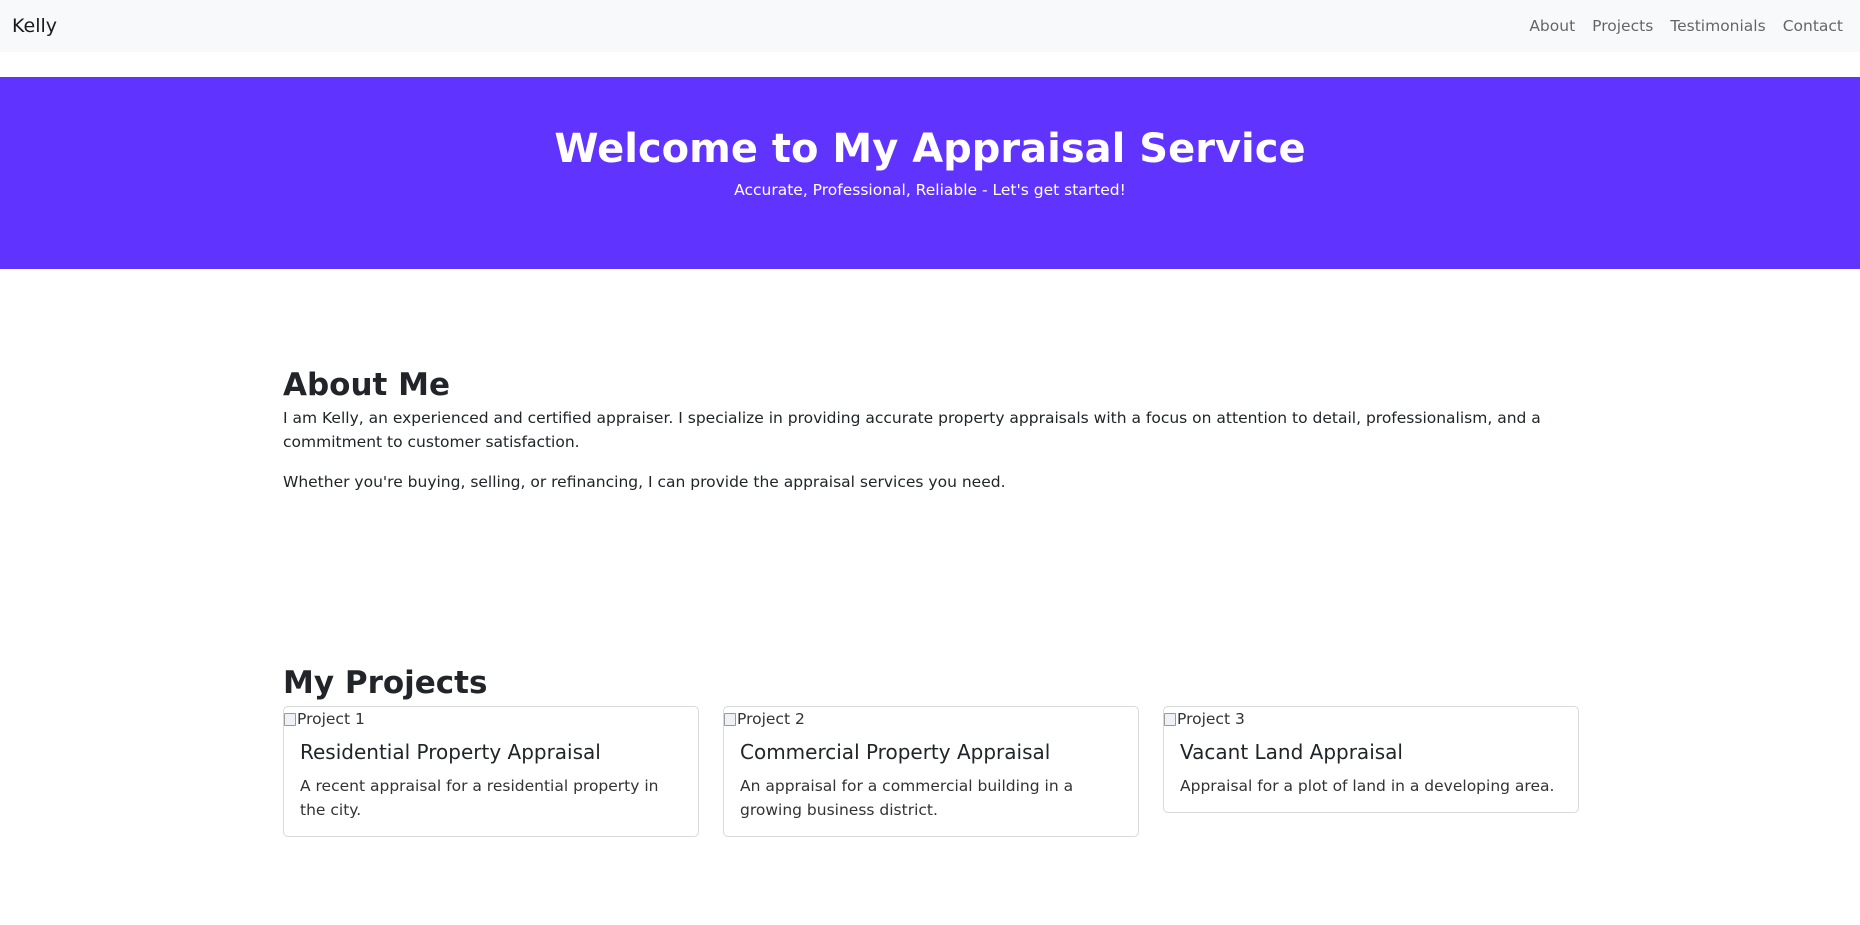 The height and width of the screenshot is (925, 1860). What do you see at coordinates (1552, 26) in the screenshot?
I see `nav-link-about: About` at bounding box center [1552, 26].